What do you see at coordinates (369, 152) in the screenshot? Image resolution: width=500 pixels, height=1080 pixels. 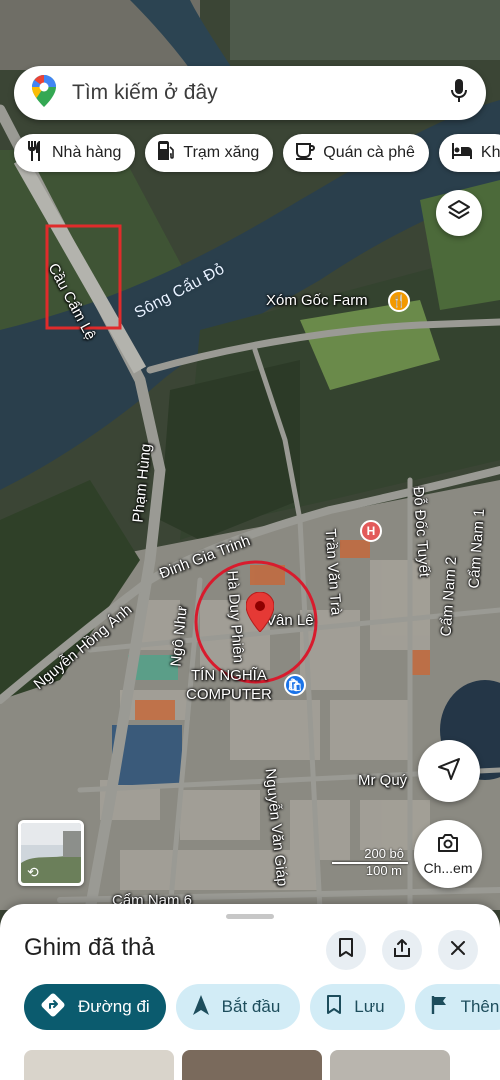 I see `chip-label: Quán cà phê` at bounding box center [369, 152].